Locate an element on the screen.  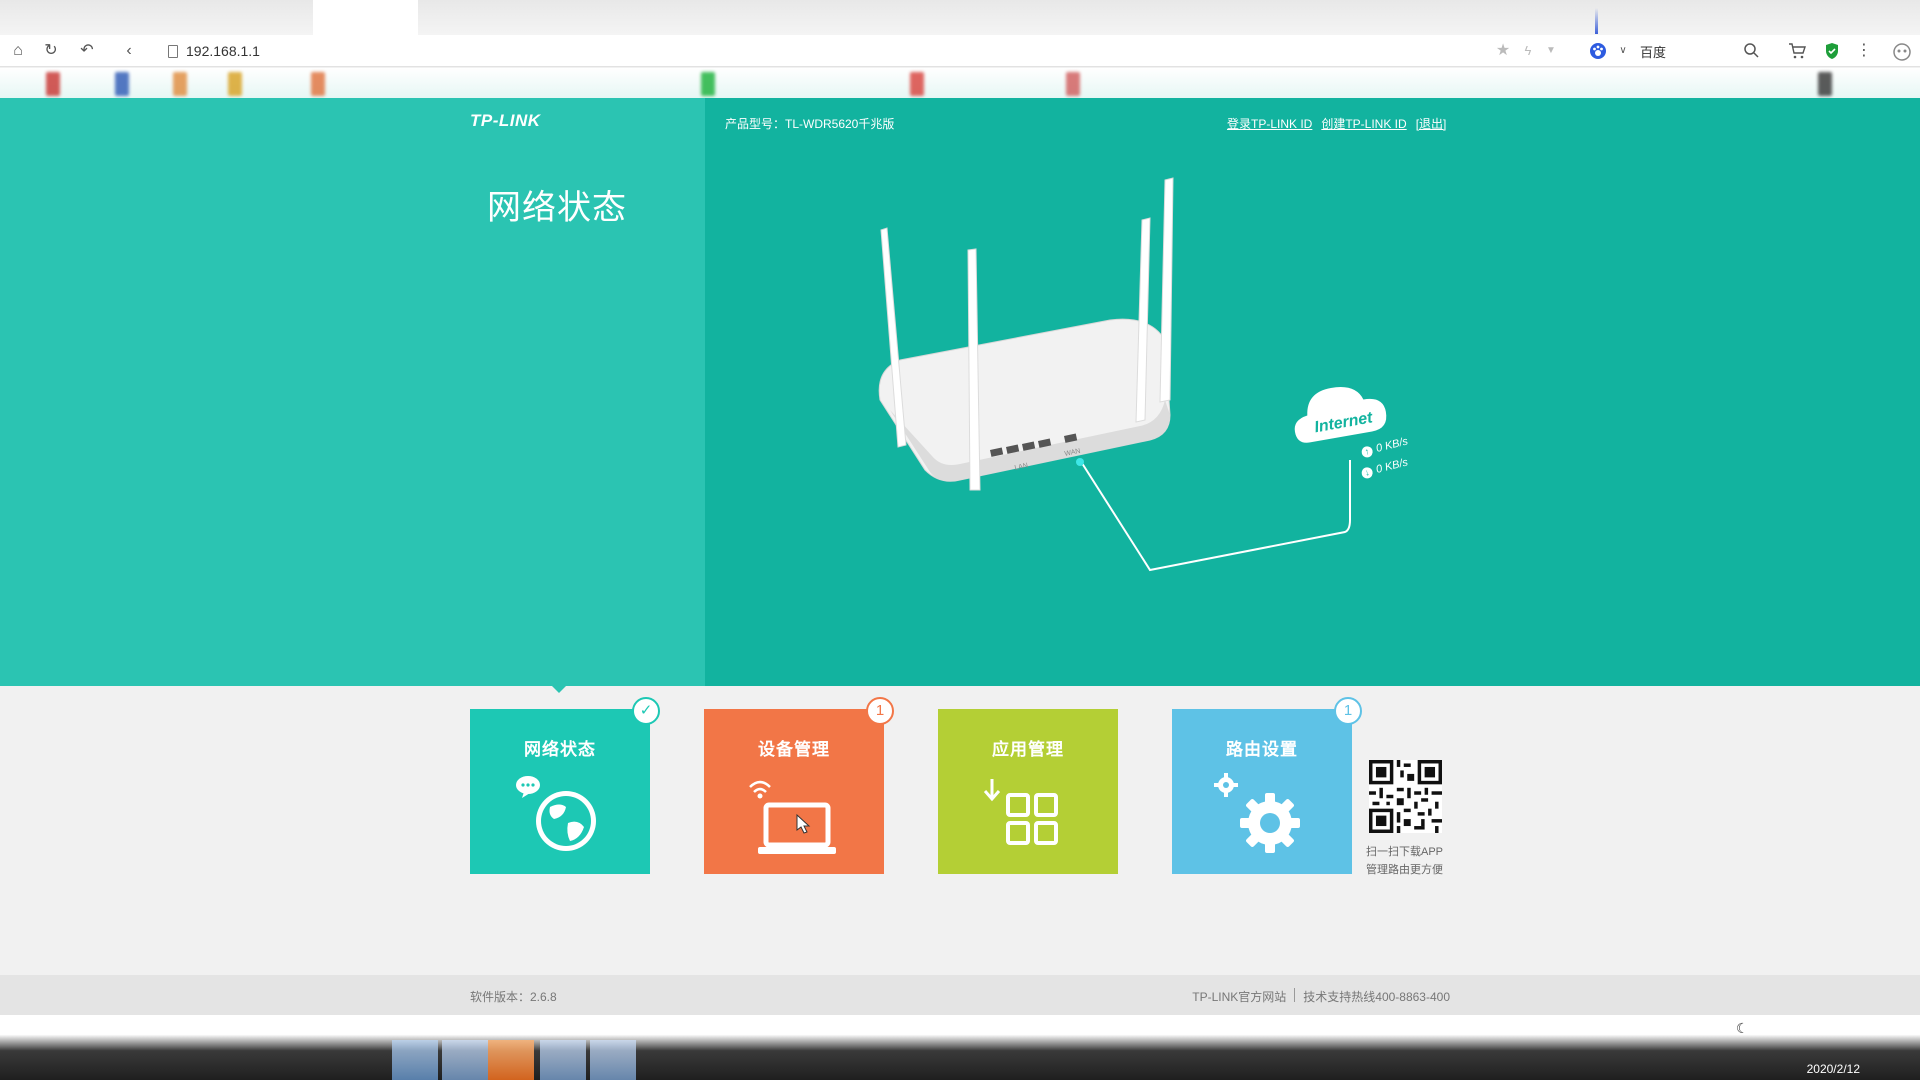
router-update-badge: 1 is located at coordinates (1348, 711).